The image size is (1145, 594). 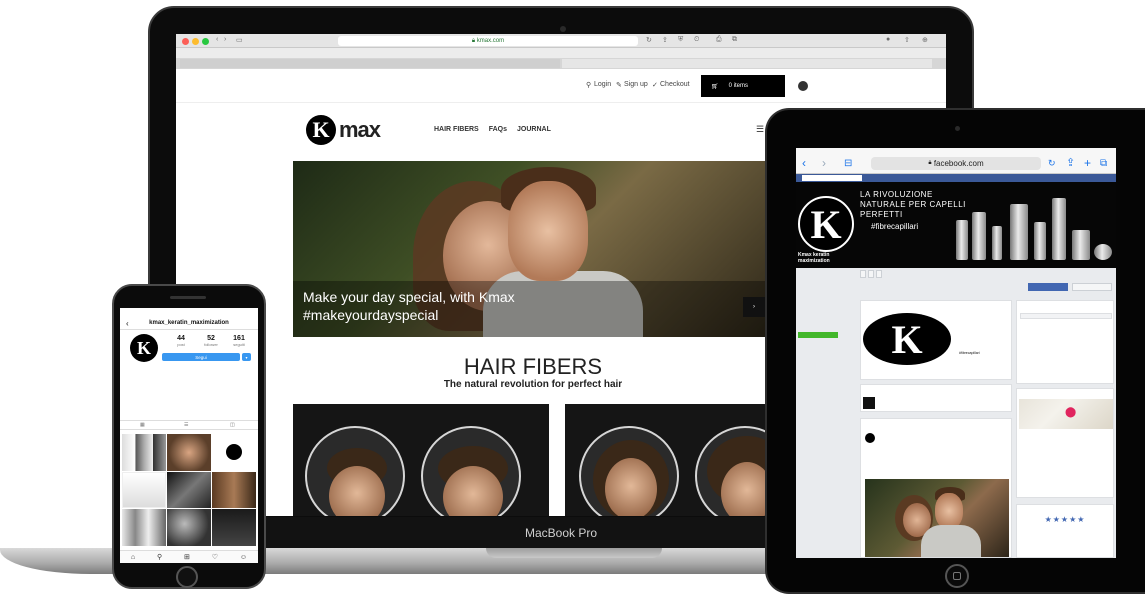 What do you see at coordinates (181, 338) in the screenshot?
I see `stat-posts-value: 44` at bounding box center [181, 338].